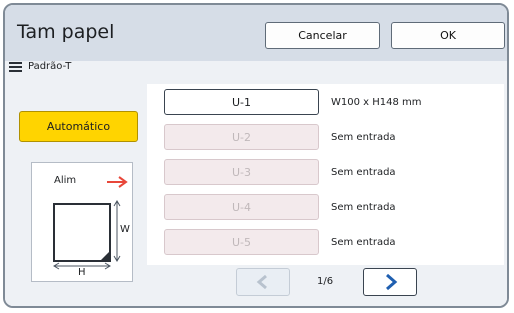 The height and width of the screenshot is (313, 514). I want to click on dialog-title: Tam papel, so click(66, 32).